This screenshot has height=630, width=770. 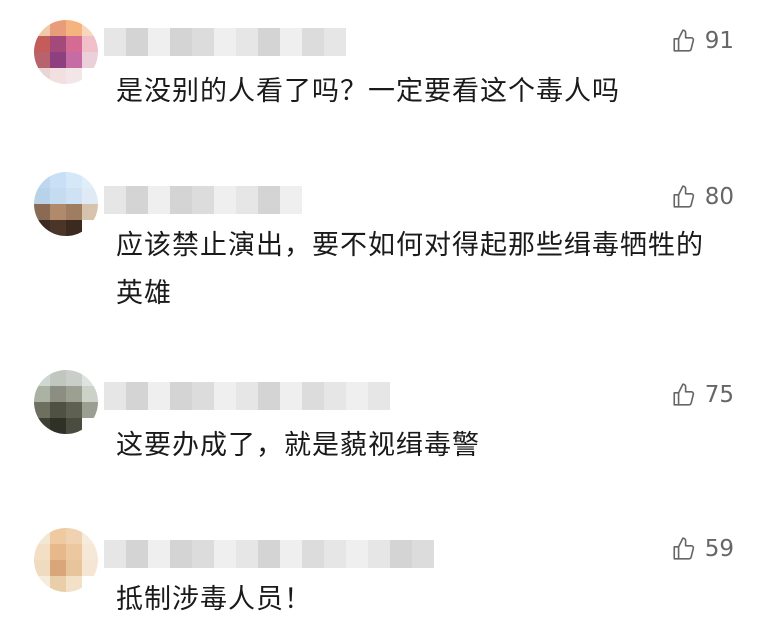 I want to click on comment-text: 这要办成了，就是藐视缉毒警, so click(x=298, y=445).